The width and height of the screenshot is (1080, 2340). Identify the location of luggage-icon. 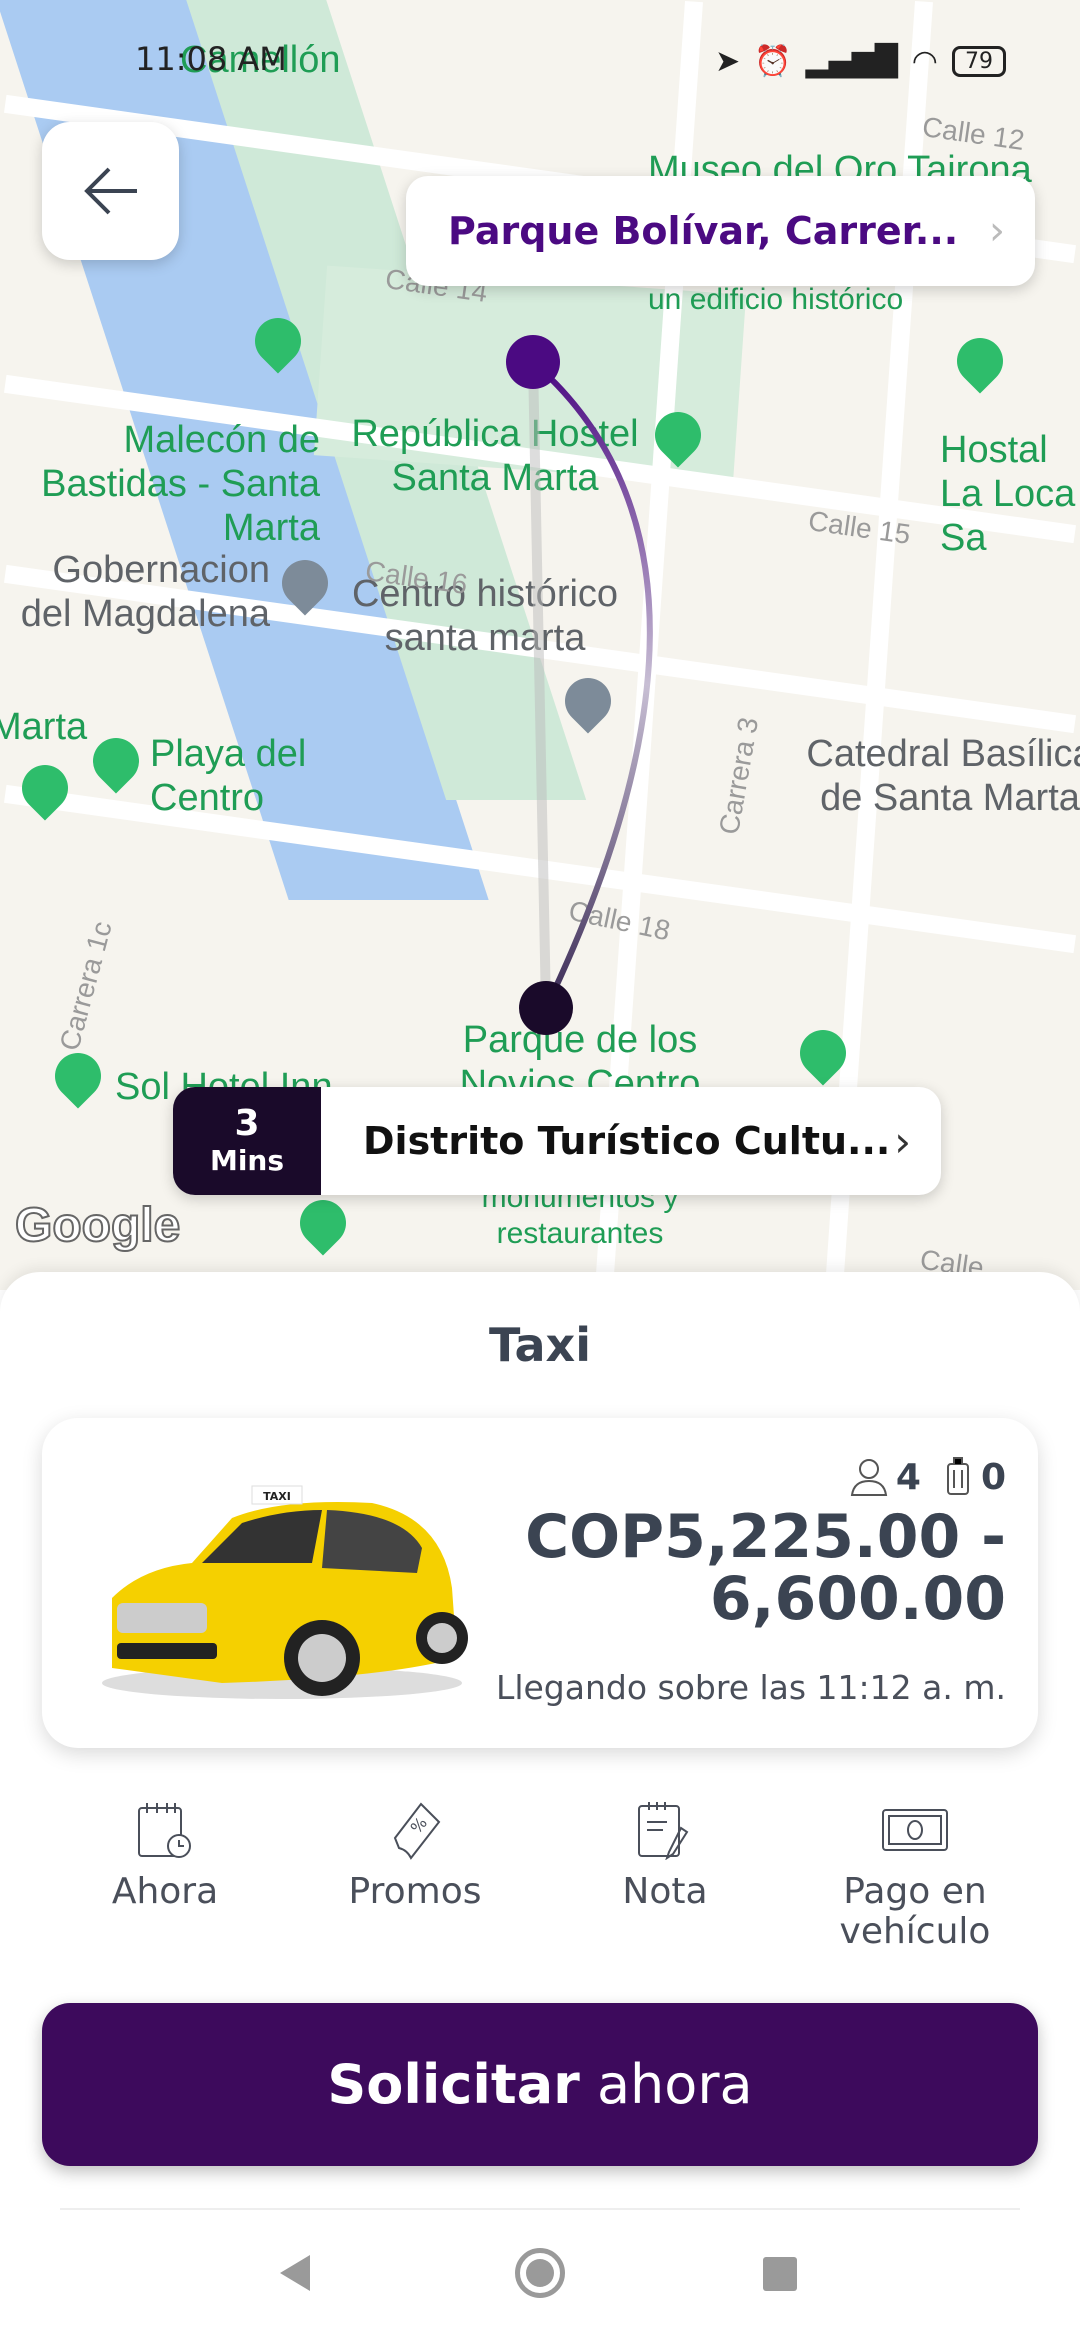
(957, 1476).